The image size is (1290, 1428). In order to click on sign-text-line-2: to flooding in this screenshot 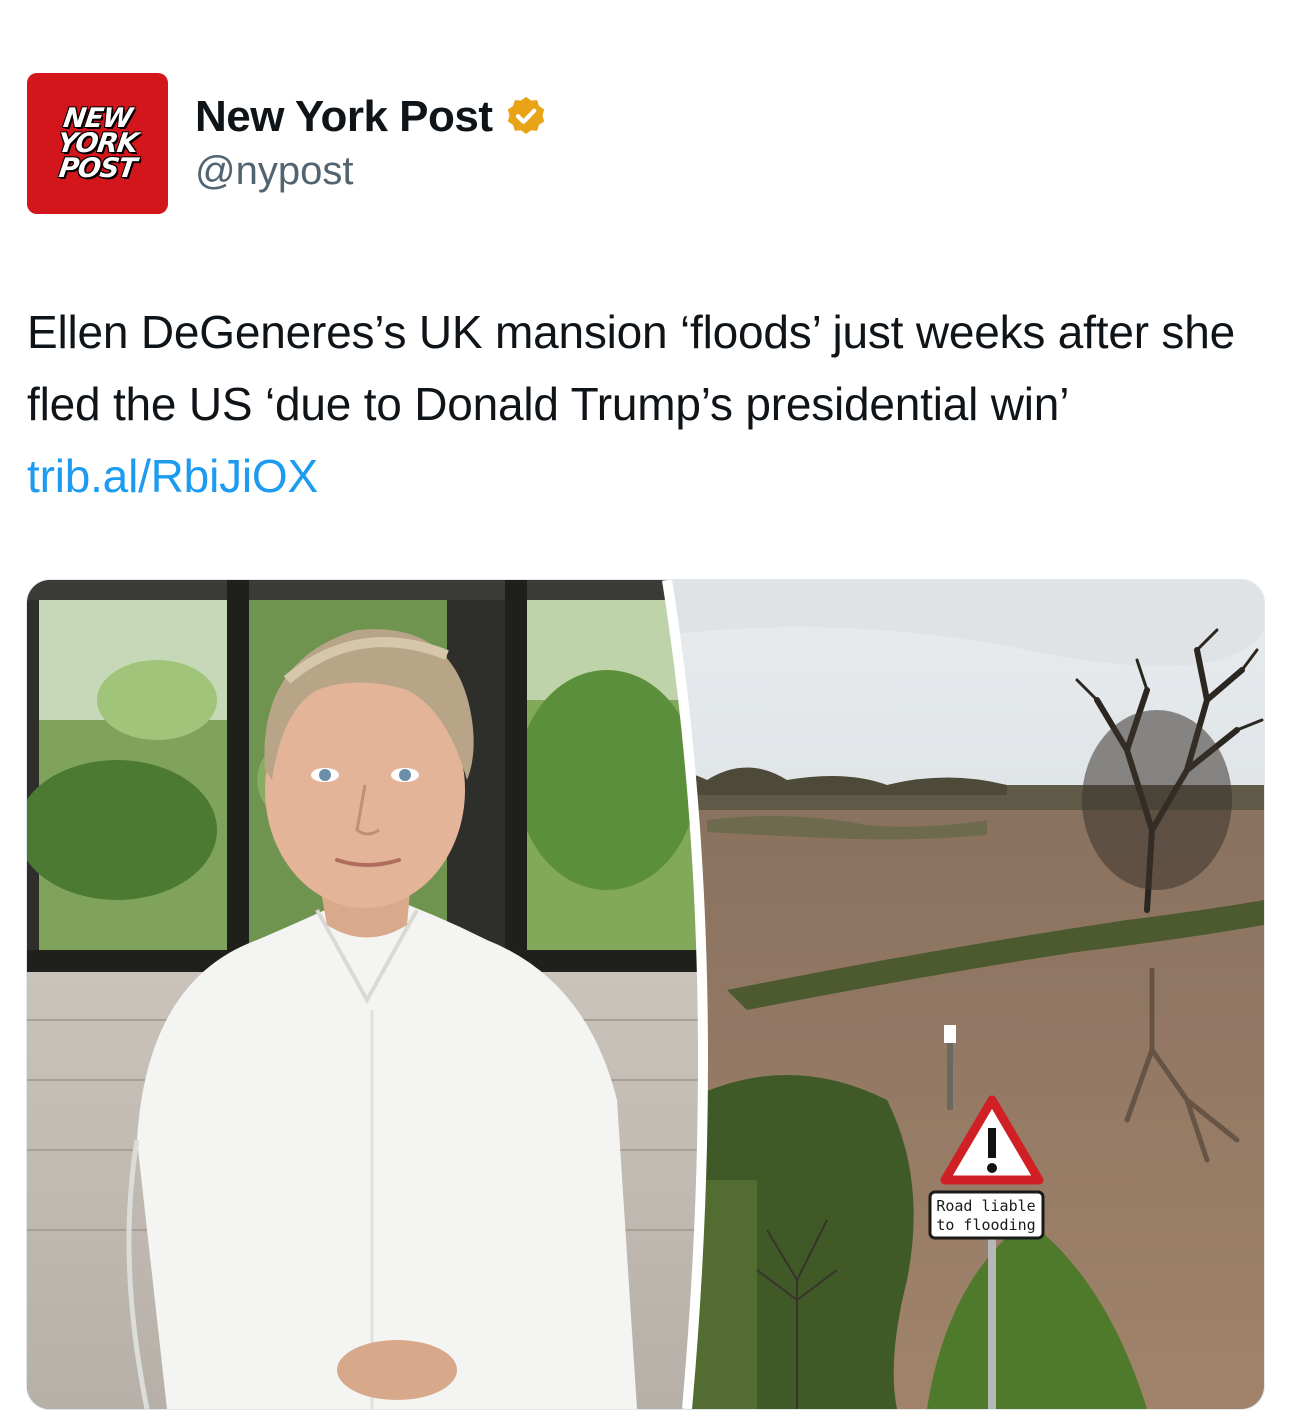, I will do `click(985, 1225)`.